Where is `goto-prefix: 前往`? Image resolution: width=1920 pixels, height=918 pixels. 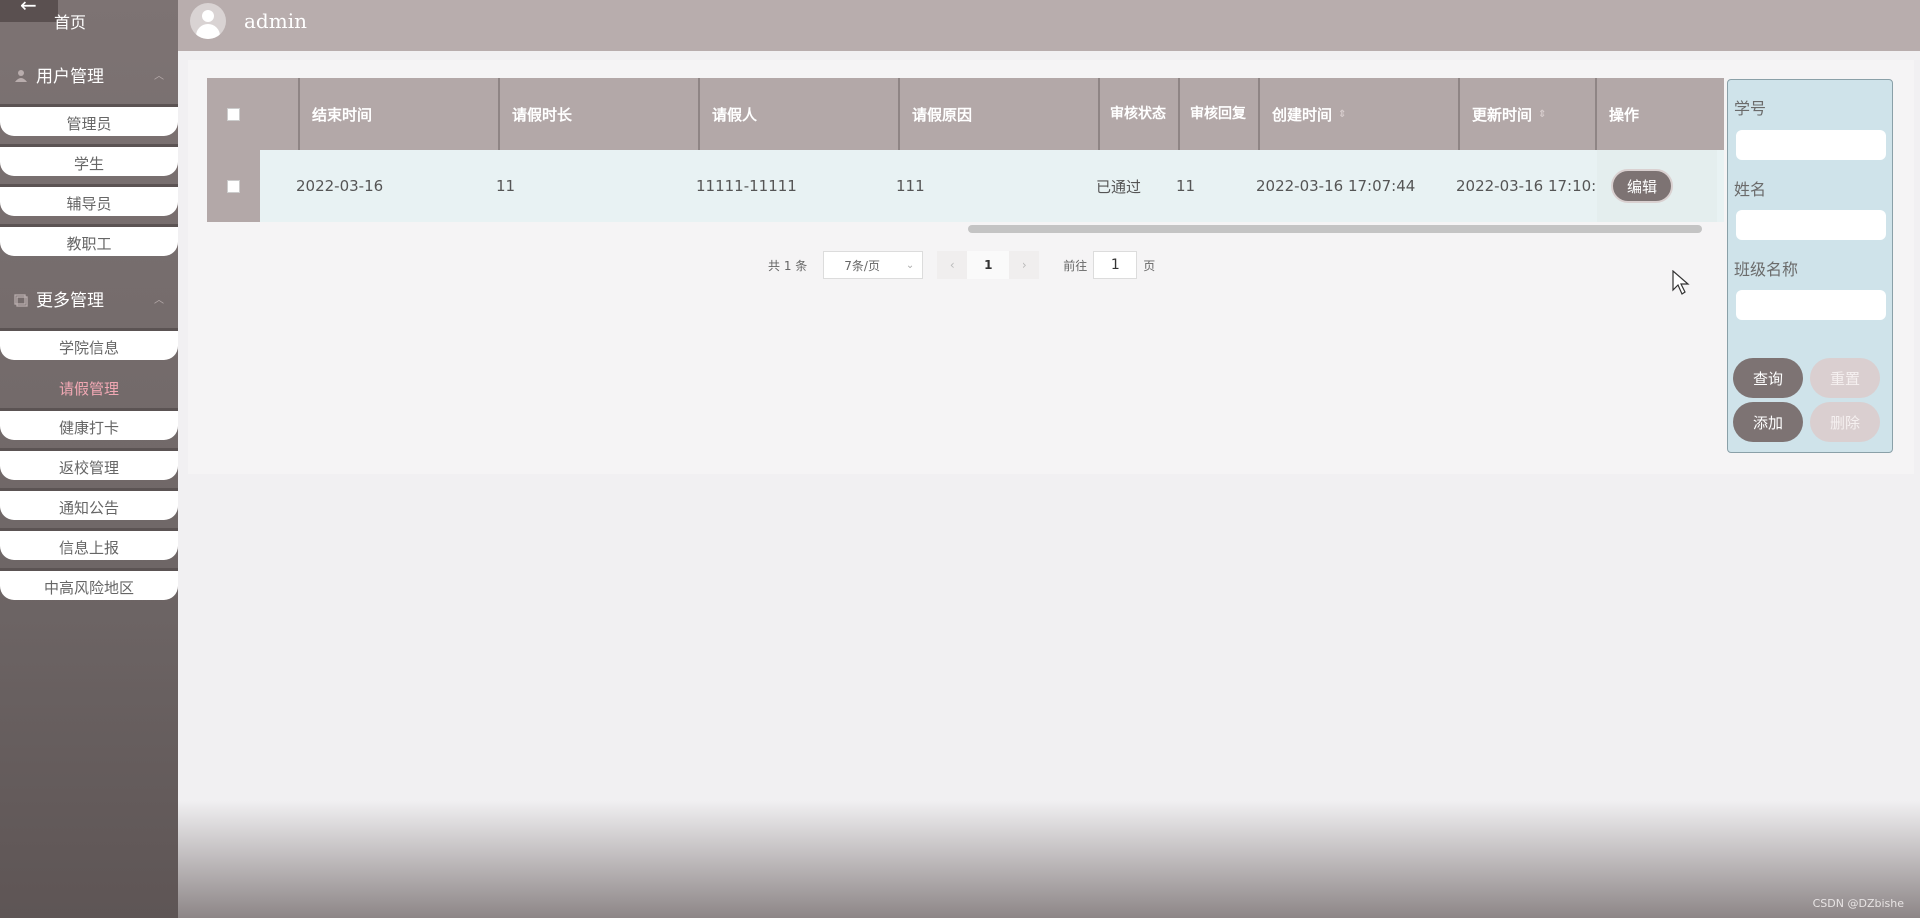
goto-prefix: 前往 is located at coordinates (1075, 265).